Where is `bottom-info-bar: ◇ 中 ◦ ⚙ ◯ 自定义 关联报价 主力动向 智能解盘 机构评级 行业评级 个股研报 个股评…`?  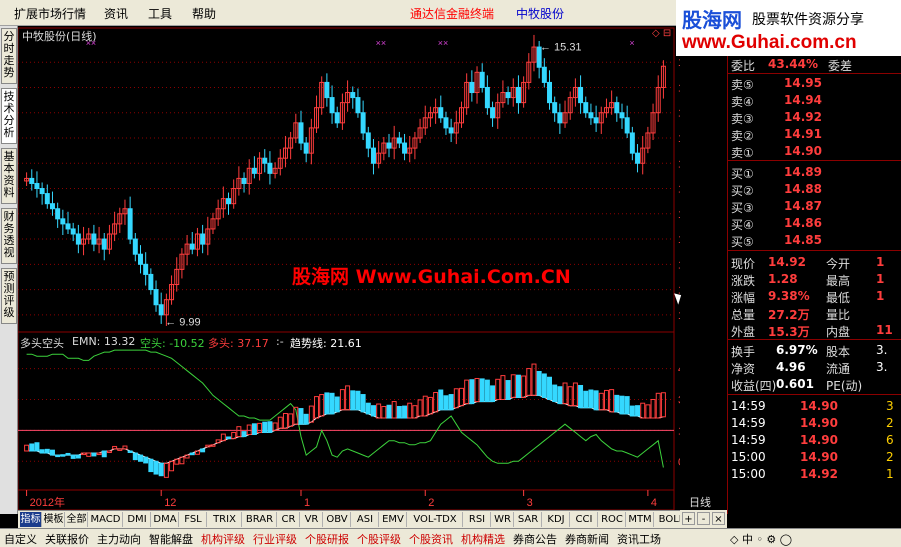 bottom-info-bar: ◇ 中 ◦ ⚙ ◯ 自定义 关联报价 主力动向 智能解盘 机构评级 行业评级 个股研报 个股评… is located at coordinates (450, 537).